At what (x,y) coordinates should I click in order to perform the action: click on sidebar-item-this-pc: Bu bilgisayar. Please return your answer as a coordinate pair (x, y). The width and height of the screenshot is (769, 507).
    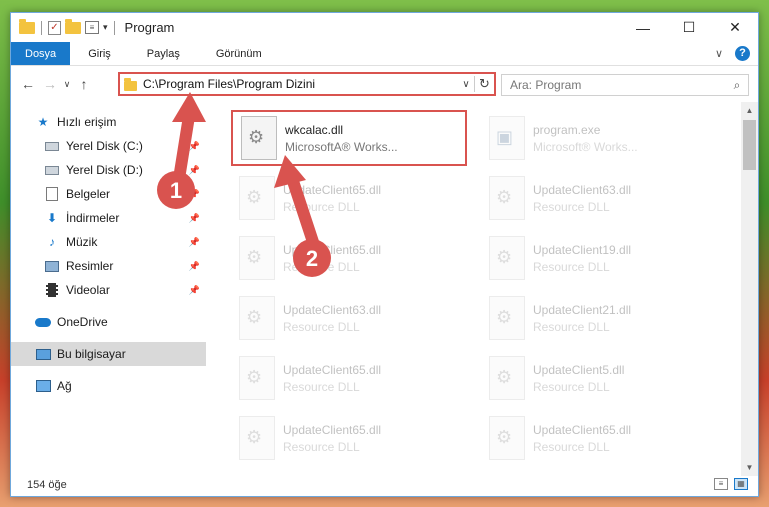
    Looking at the image, I should click on (108, 354).